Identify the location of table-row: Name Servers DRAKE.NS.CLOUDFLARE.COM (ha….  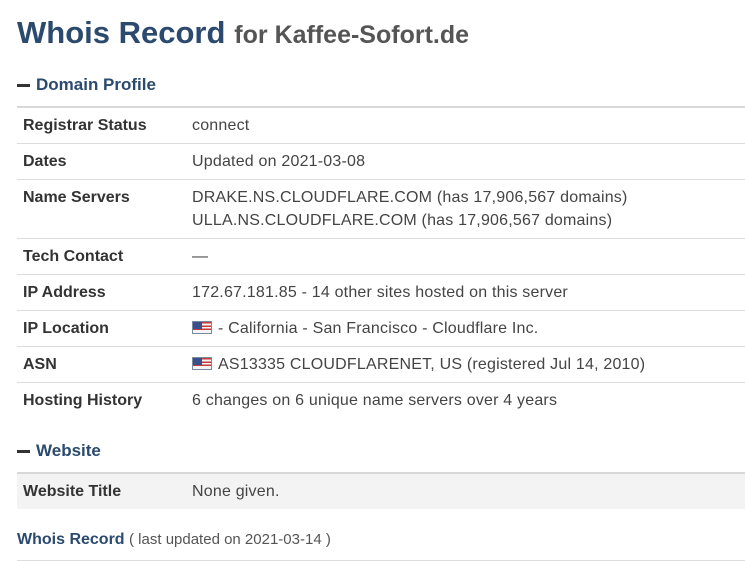
(381, 209).